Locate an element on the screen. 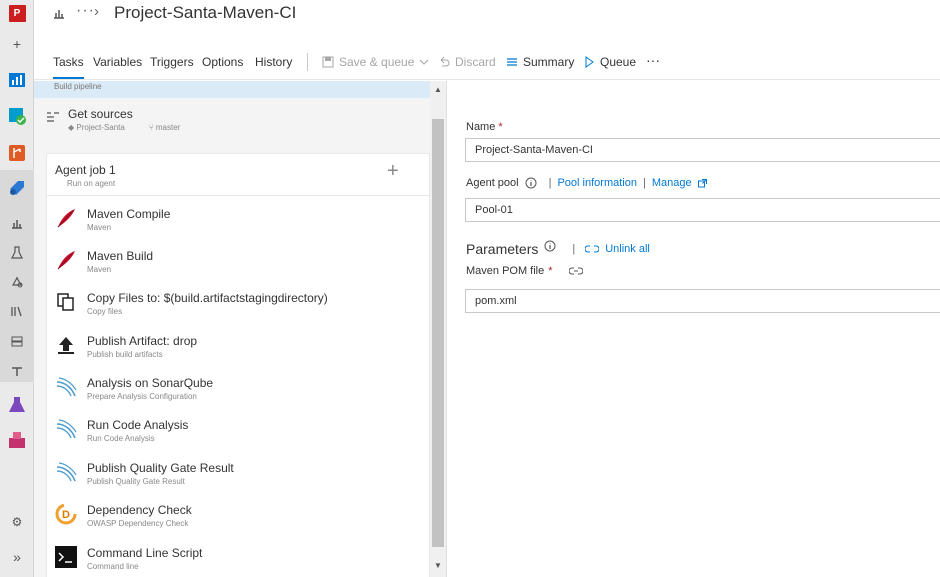 This screenshot has height=577, width=940. save-queue-button: Save & queue is located at coordinates (375, 62).